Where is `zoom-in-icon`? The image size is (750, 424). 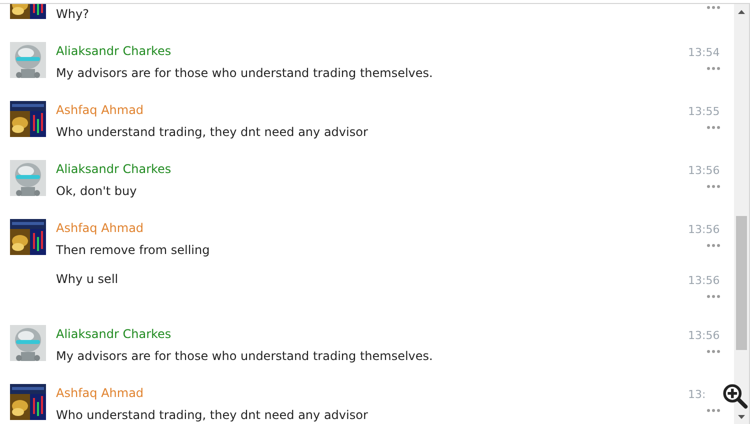
zoom-in-icon is located at coordinates (735, 396).